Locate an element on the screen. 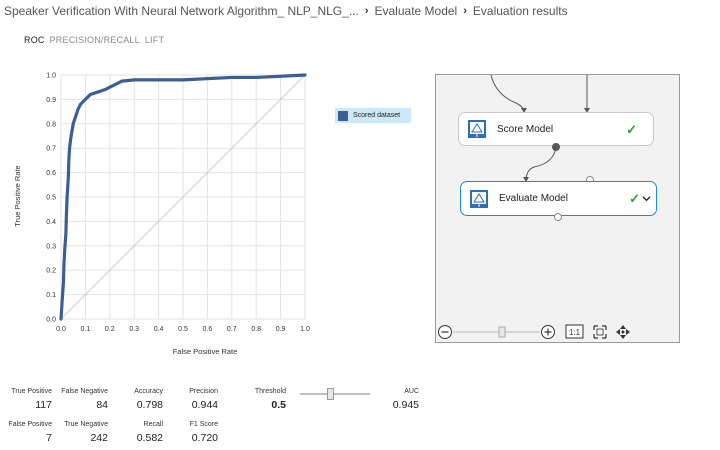 This screenshot has width=720, height=450. metric-f1-score: F1 Score 0.720 is located at coordinates (204, 432).